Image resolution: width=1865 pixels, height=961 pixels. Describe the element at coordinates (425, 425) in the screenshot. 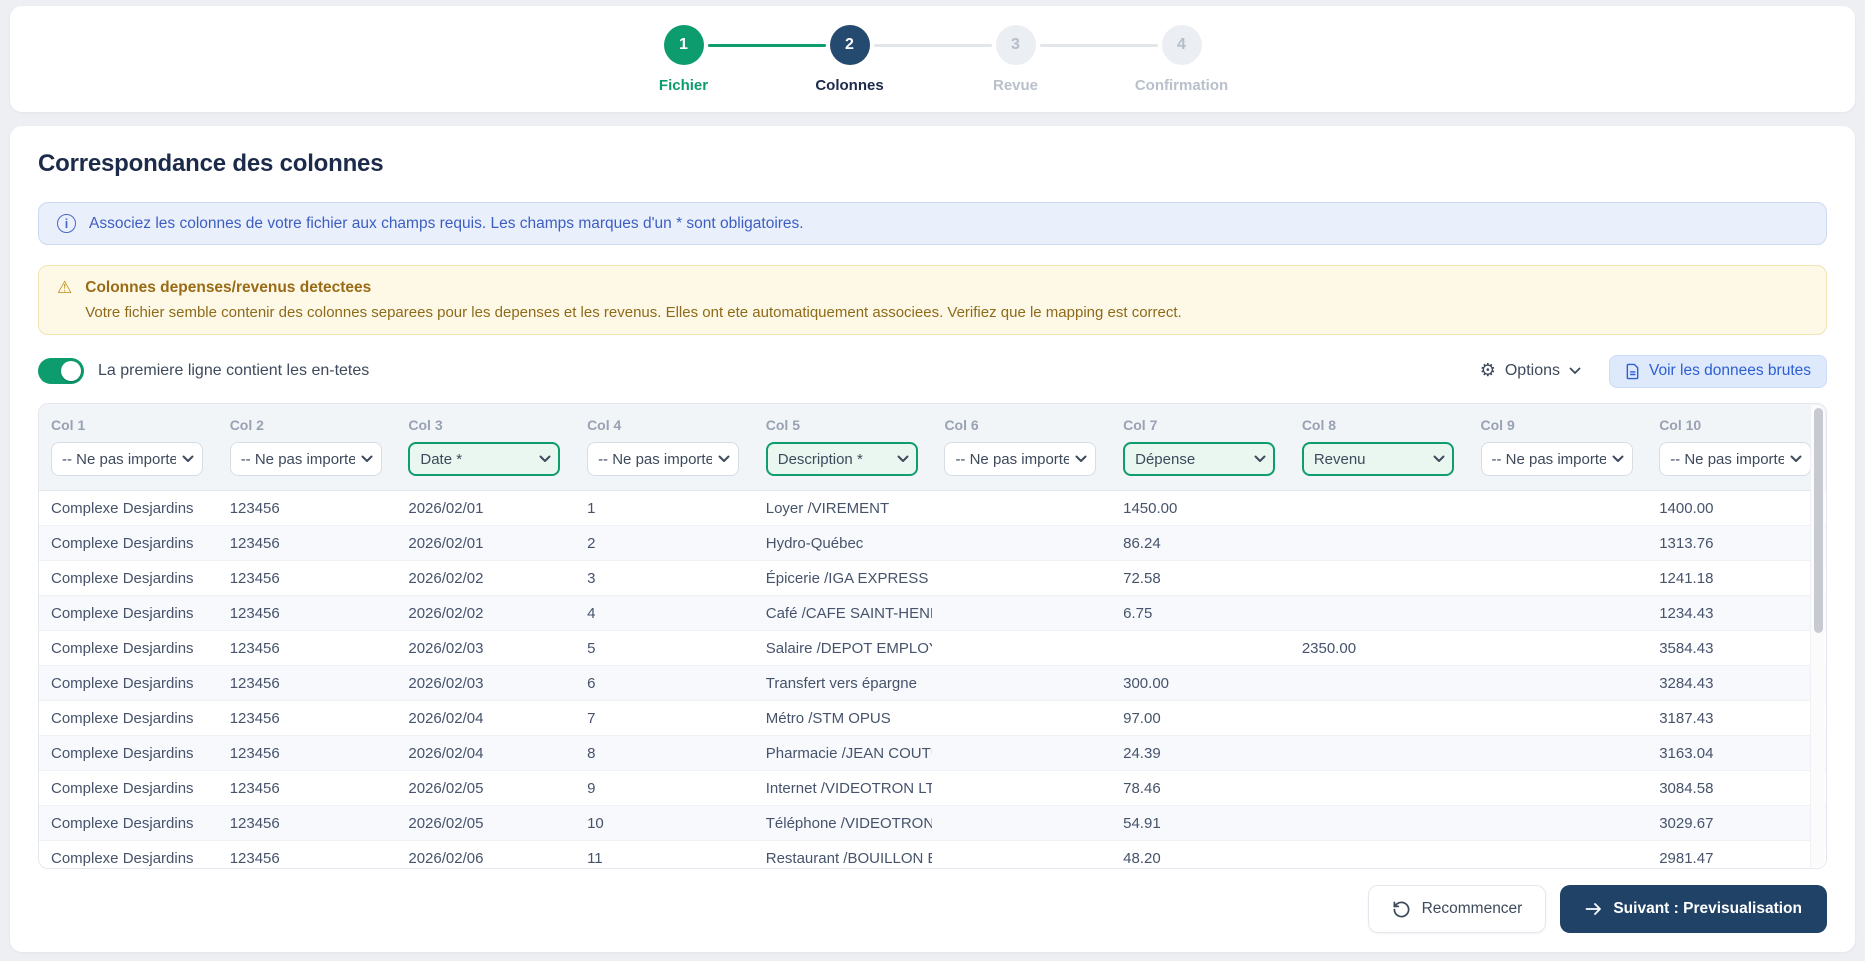

I see `column-name: Col 3` at that location.